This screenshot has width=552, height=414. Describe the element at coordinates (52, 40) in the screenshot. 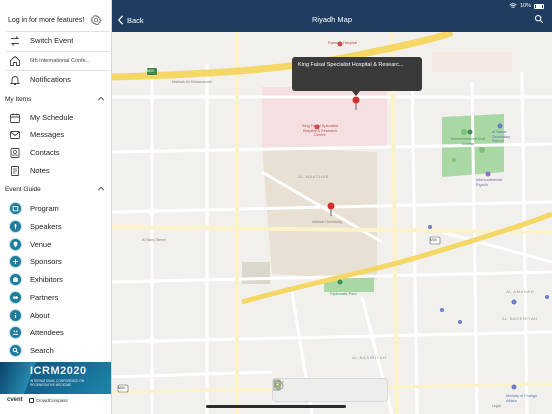

I see `switch-event-label: Switch Event` at that location.